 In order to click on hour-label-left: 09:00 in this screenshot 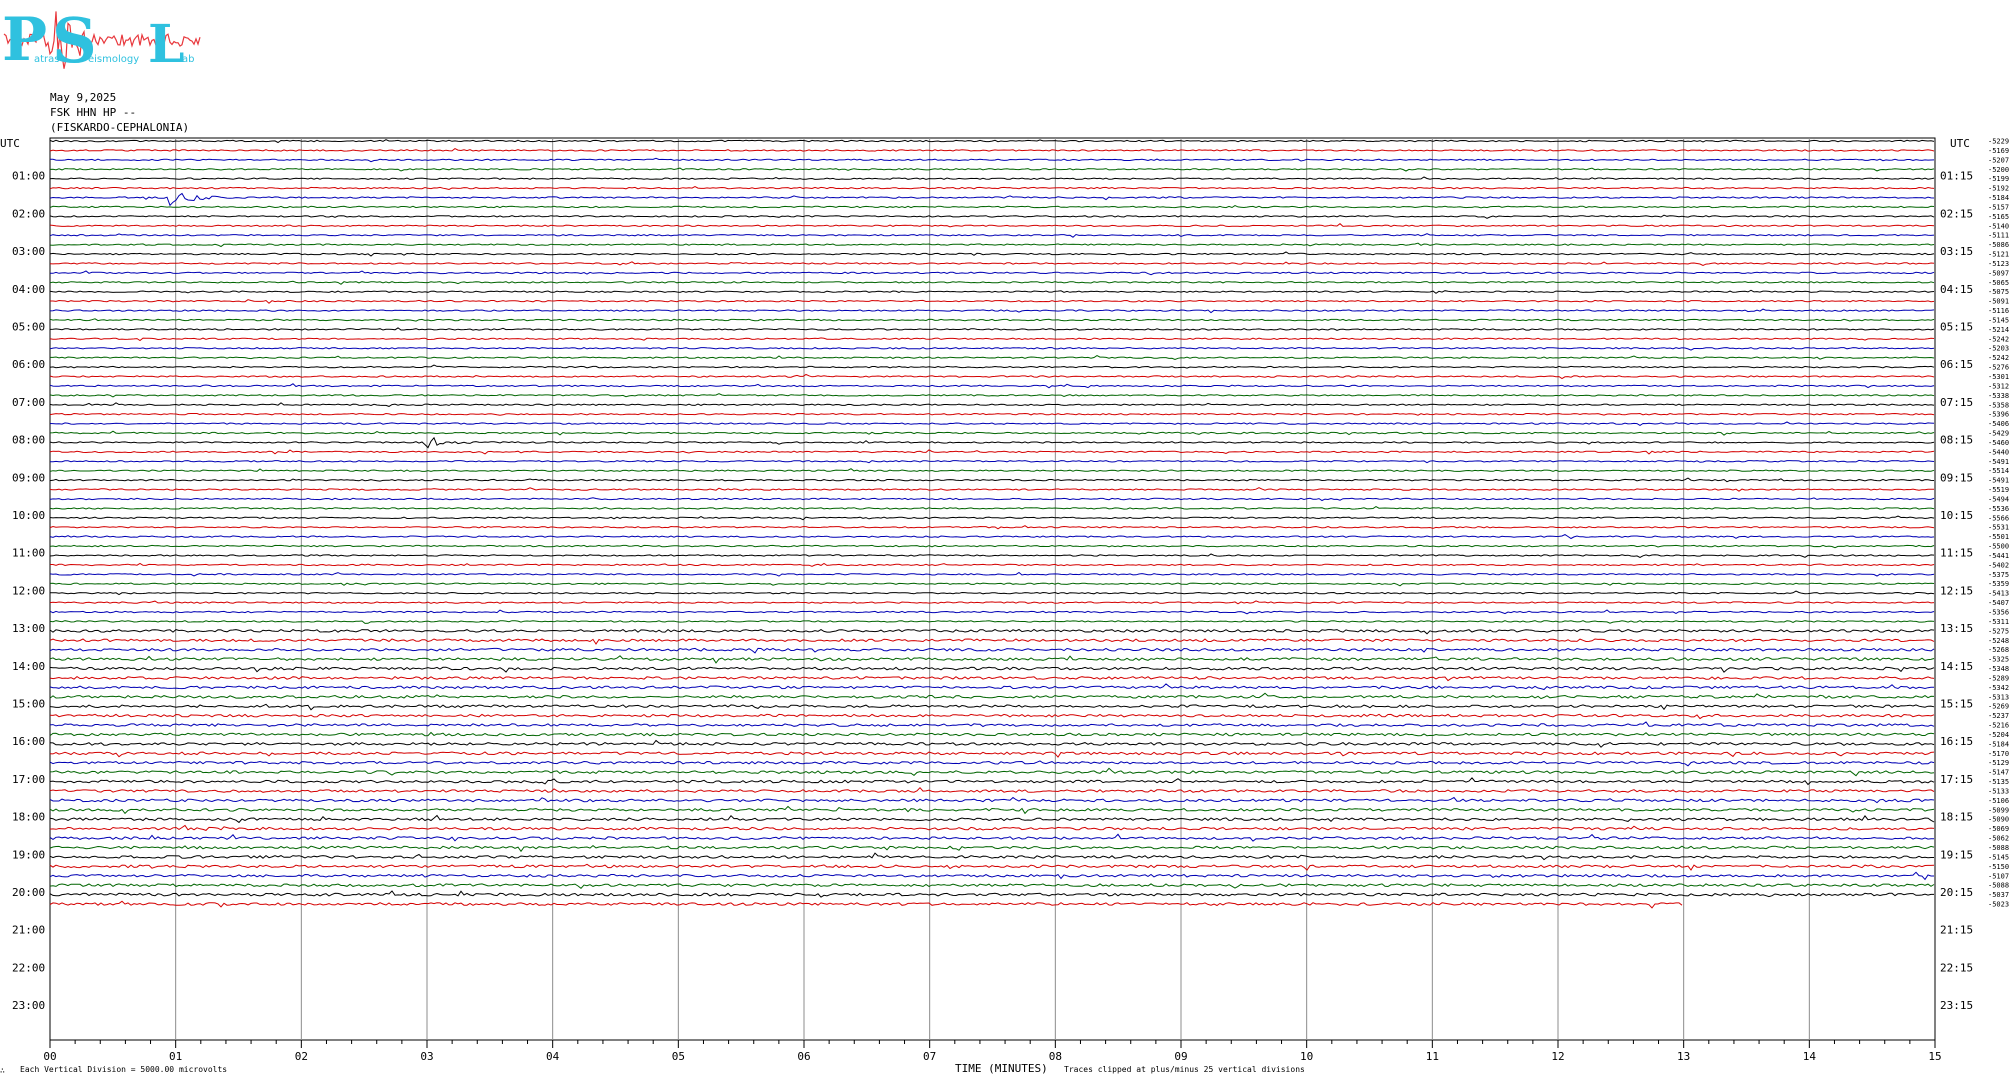, I will do `click(28, 477)`.